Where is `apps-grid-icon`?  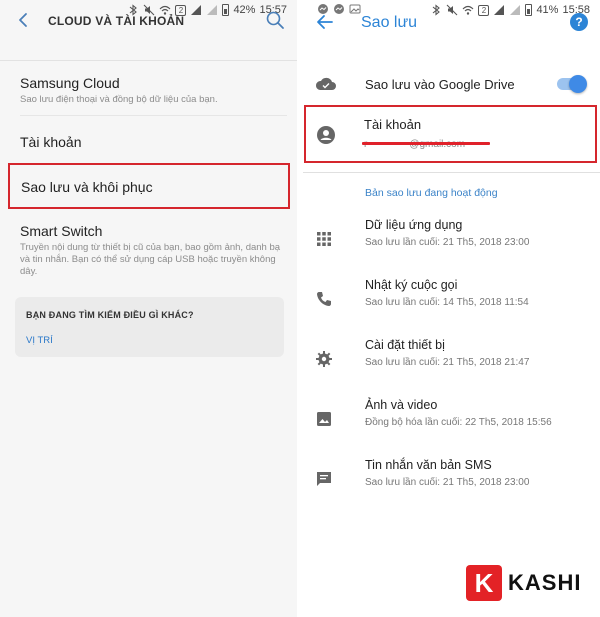 apps-grid-icon is located at coordinates (324, 239).